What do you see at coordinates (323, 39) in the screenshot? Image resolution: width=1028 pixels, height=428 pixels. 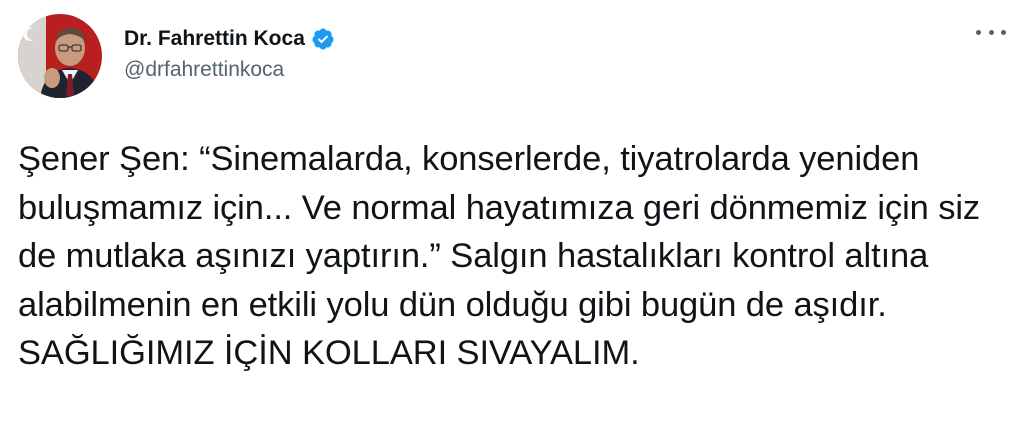 I see `verified-badge-icon` at bounding box center [323, 39].